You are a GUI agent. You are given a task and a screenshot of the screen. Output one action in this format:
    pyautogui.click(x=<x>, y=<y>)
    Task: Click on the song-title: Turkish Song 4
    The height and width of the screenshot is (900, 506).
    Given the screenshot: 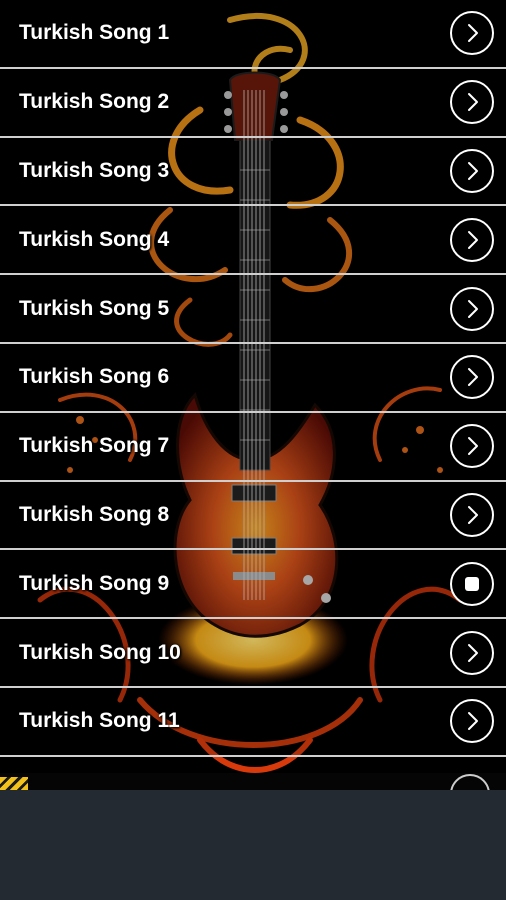 What is the action you would take?
    pyautogui.click(x=94, y=239)
    